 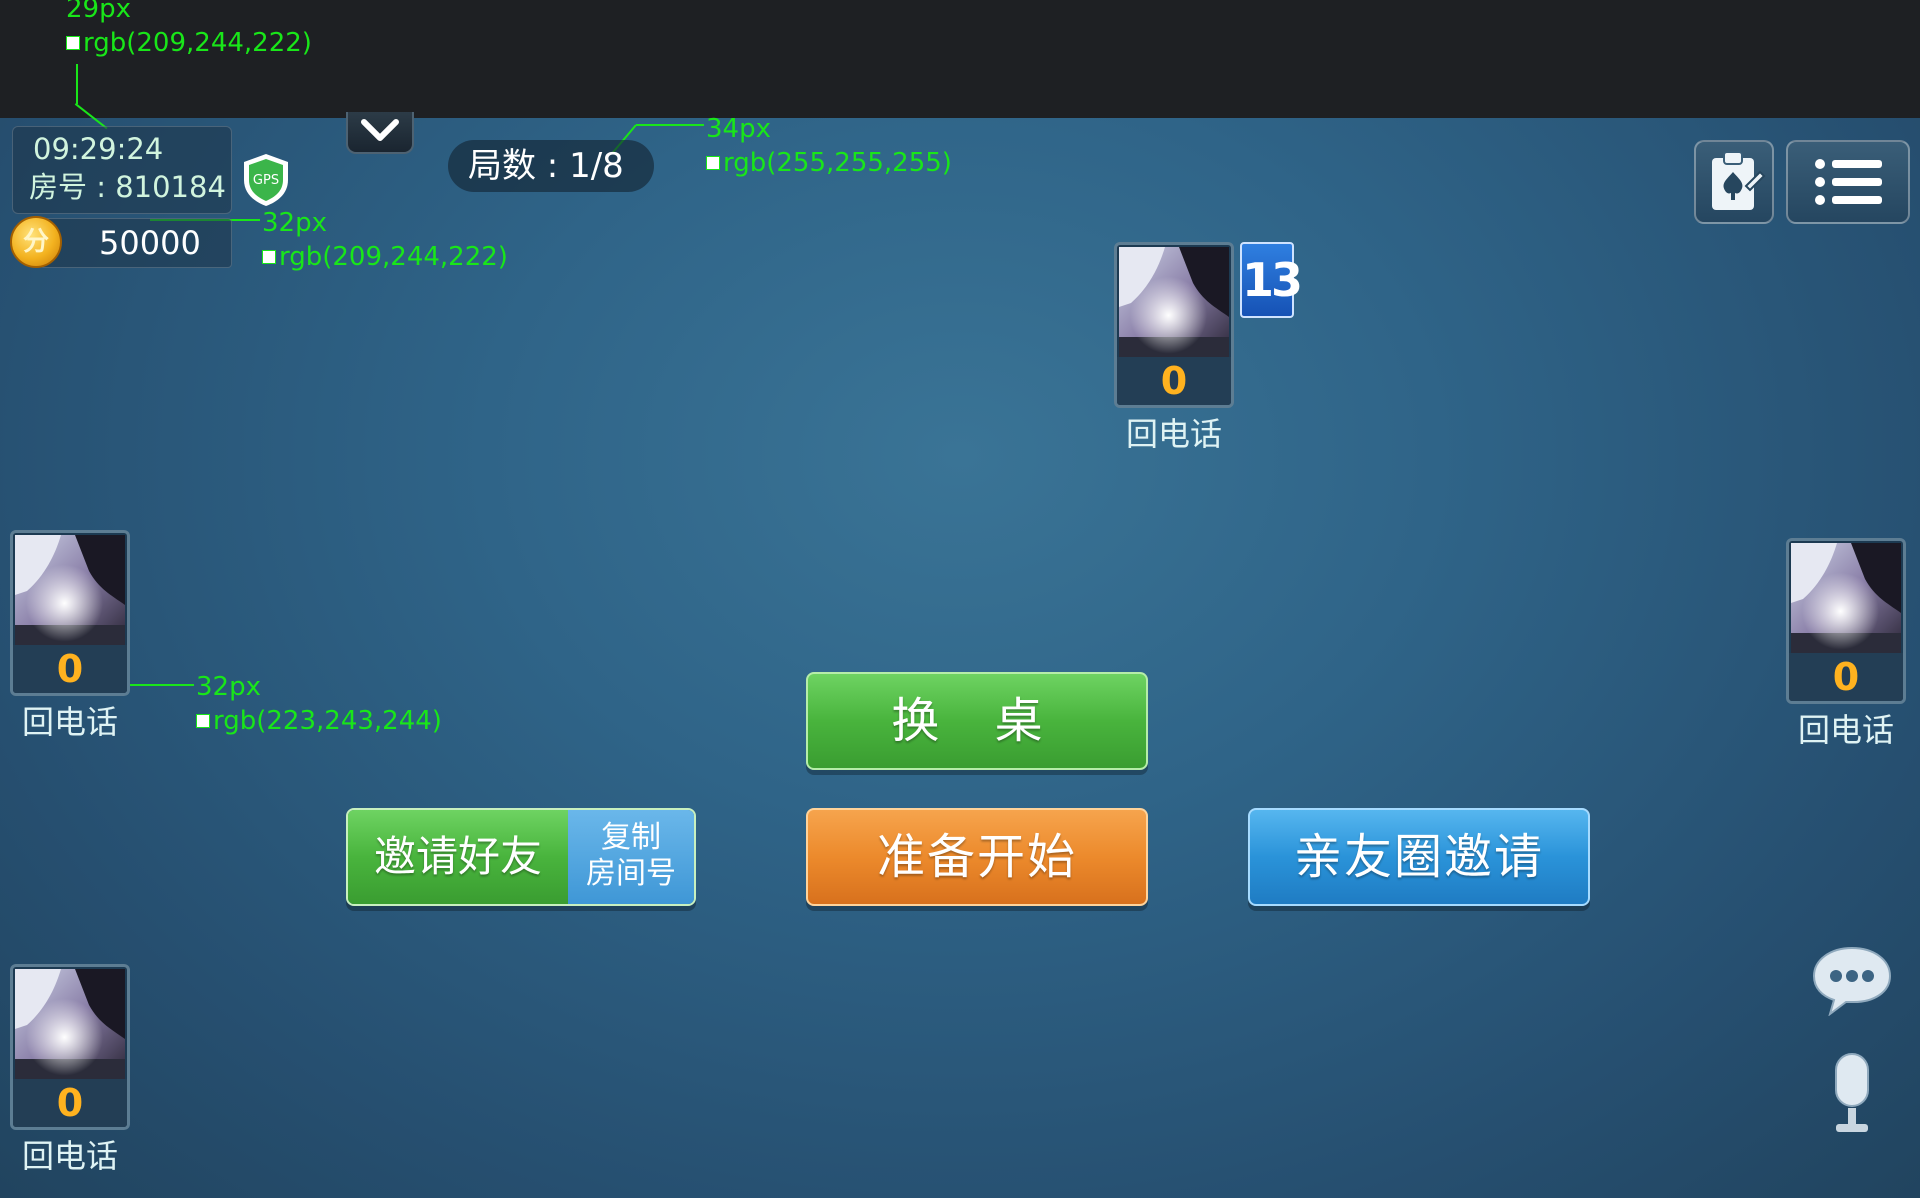 What do you see at coordinates (960, 59) in the screenshot?
I see `annotation-top-bar` at bounding box center [960, 59].